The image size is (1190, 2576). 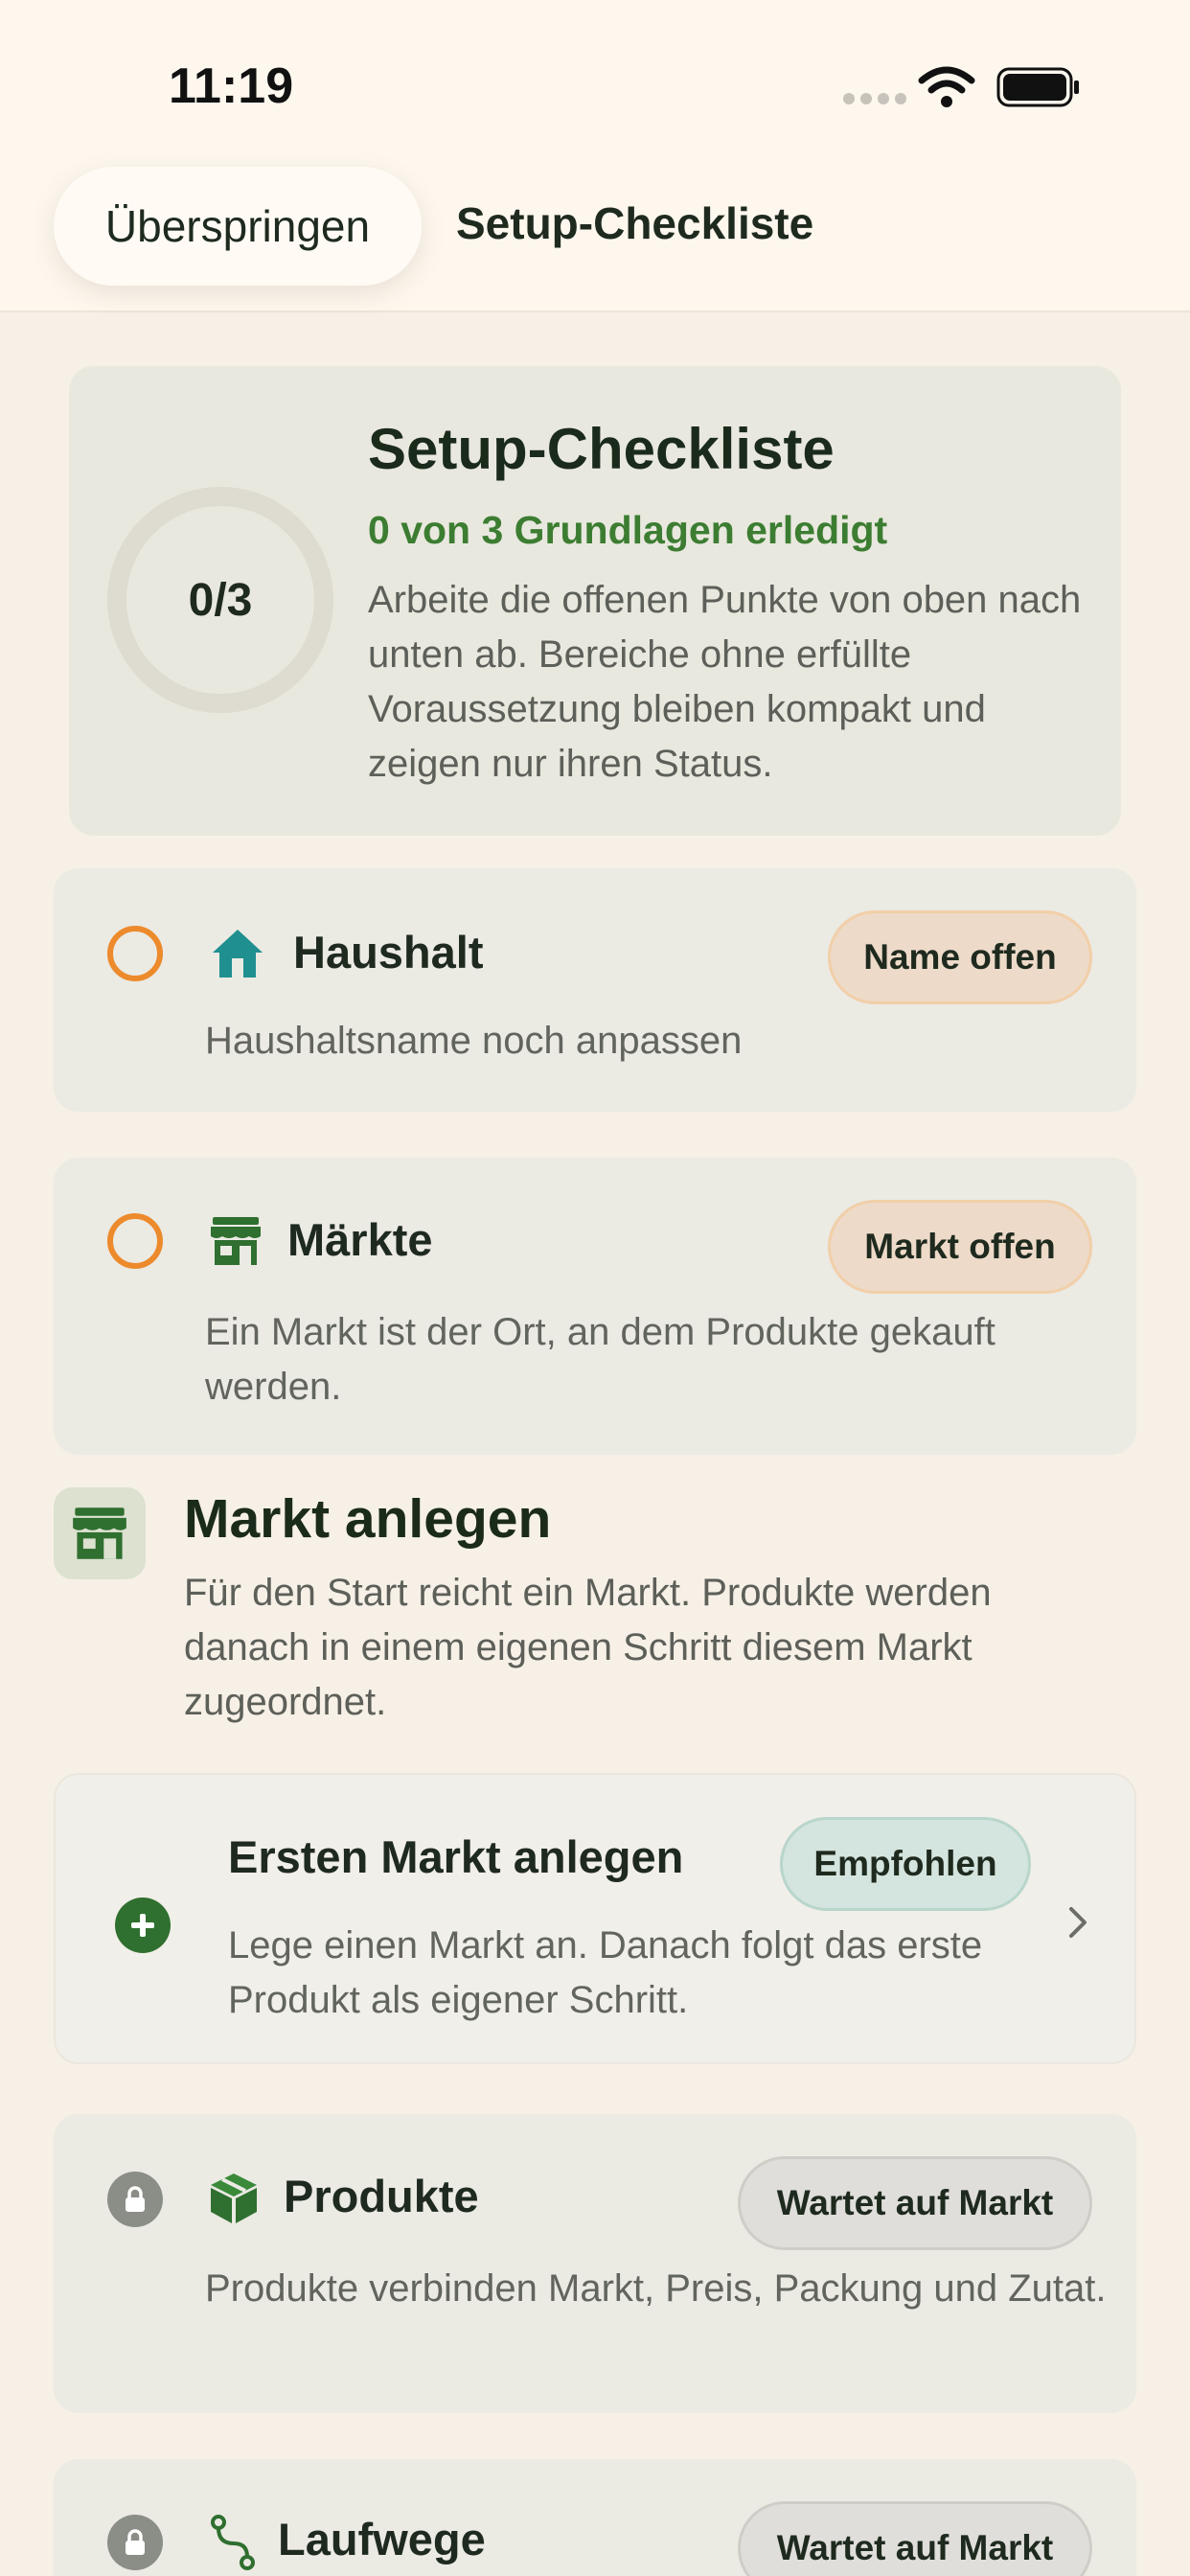 What do you see at coordinates (602, 449) in the screenshot?
I see `summary-title: Setup-Checkliste` at bounding box center [602, 449].